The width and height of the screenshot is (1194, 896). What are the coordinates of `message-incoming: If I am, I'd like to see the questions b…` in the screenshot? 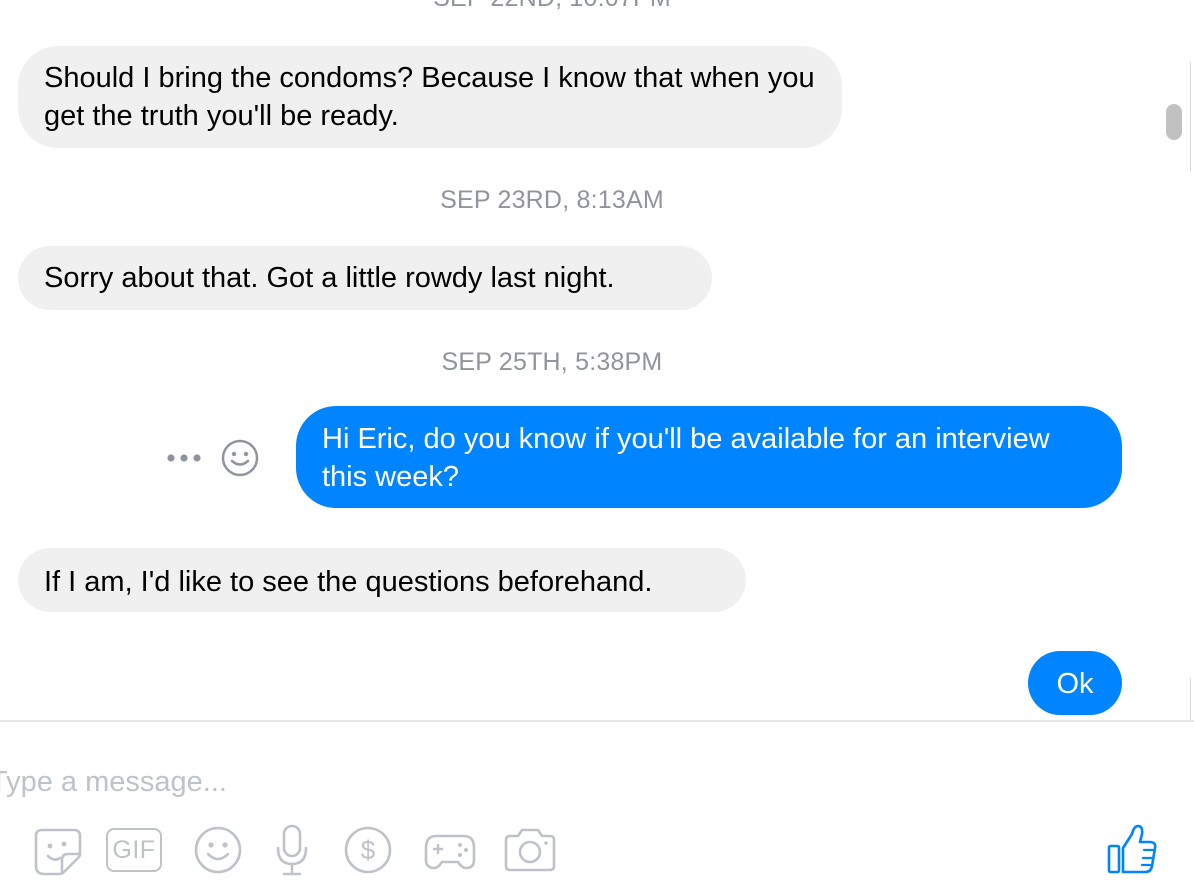 It's located at (382, 580).